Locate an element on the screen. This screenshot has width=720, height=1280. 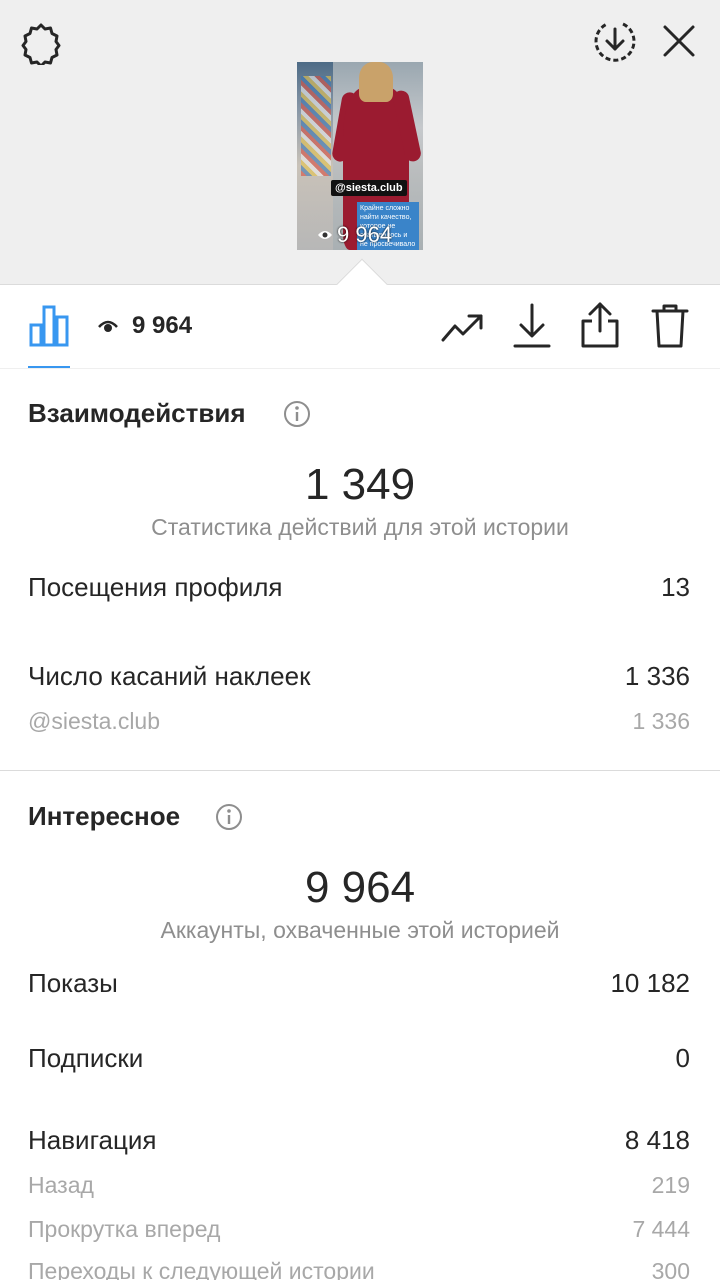
forward-value: 7 444 is located at coordinates (661, 1229).